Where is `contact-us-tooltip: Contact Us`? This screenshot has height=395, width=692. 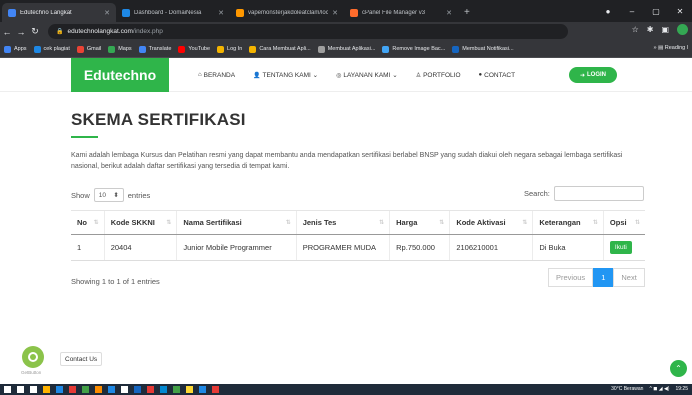
contact-us-tooltip: Contact Us is located at coordinates (81, 359).